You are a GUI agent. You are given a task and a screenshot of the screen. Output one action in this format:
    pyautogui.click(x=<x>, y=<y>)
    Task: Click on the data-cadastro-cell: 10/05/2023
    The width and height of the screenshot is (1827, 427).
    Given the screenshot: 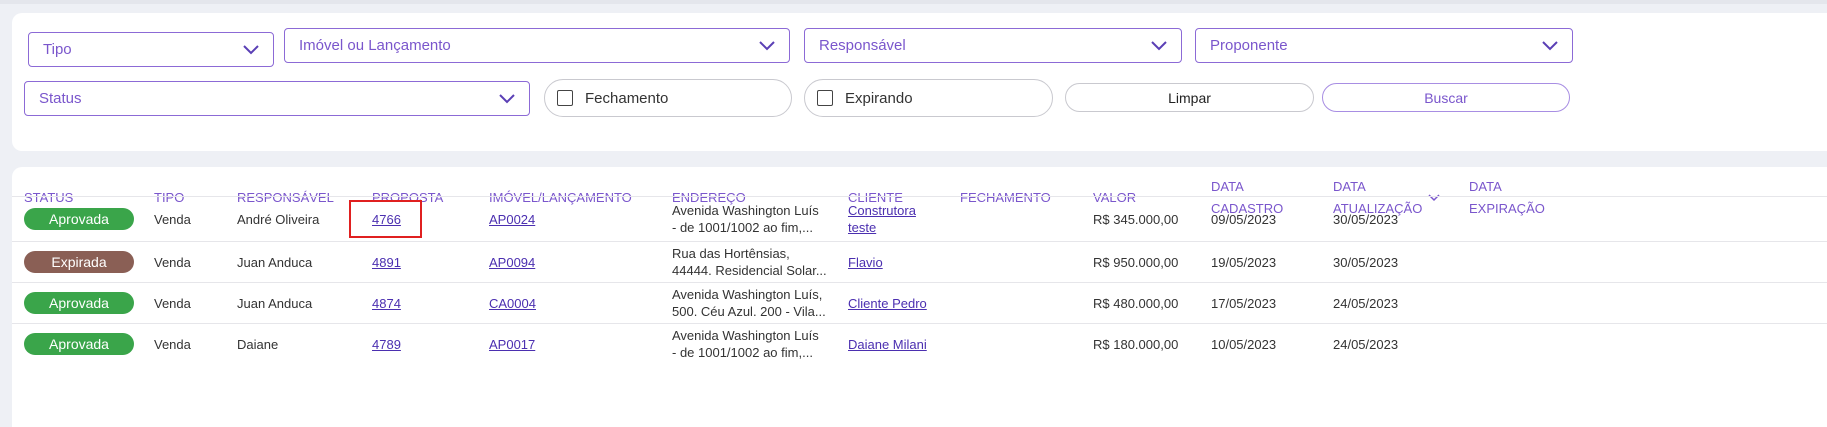 What is the action you would take?
    pyautogui.click(x=1244, y=344)
    